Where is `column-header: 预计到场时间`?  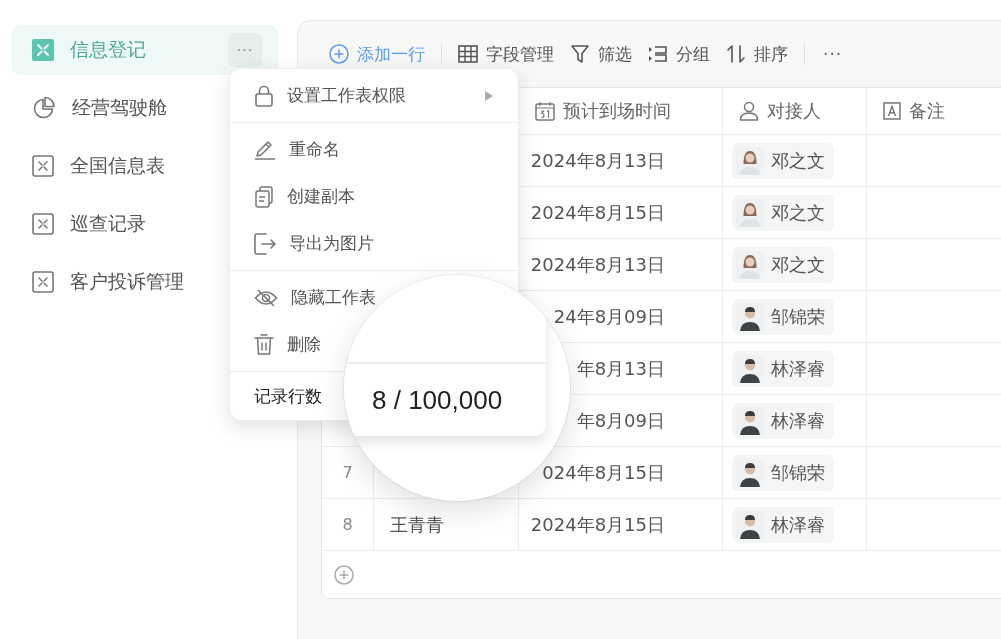
column-header: 预计到场时间 is located at coordinates (621, 111).